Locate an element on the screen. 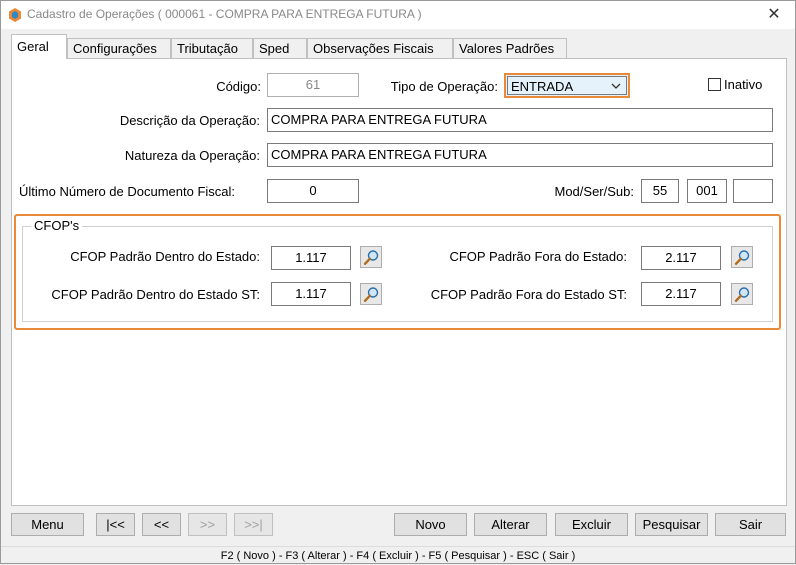  tab-tributacao: Tributação is located at coordinates (212, 48).